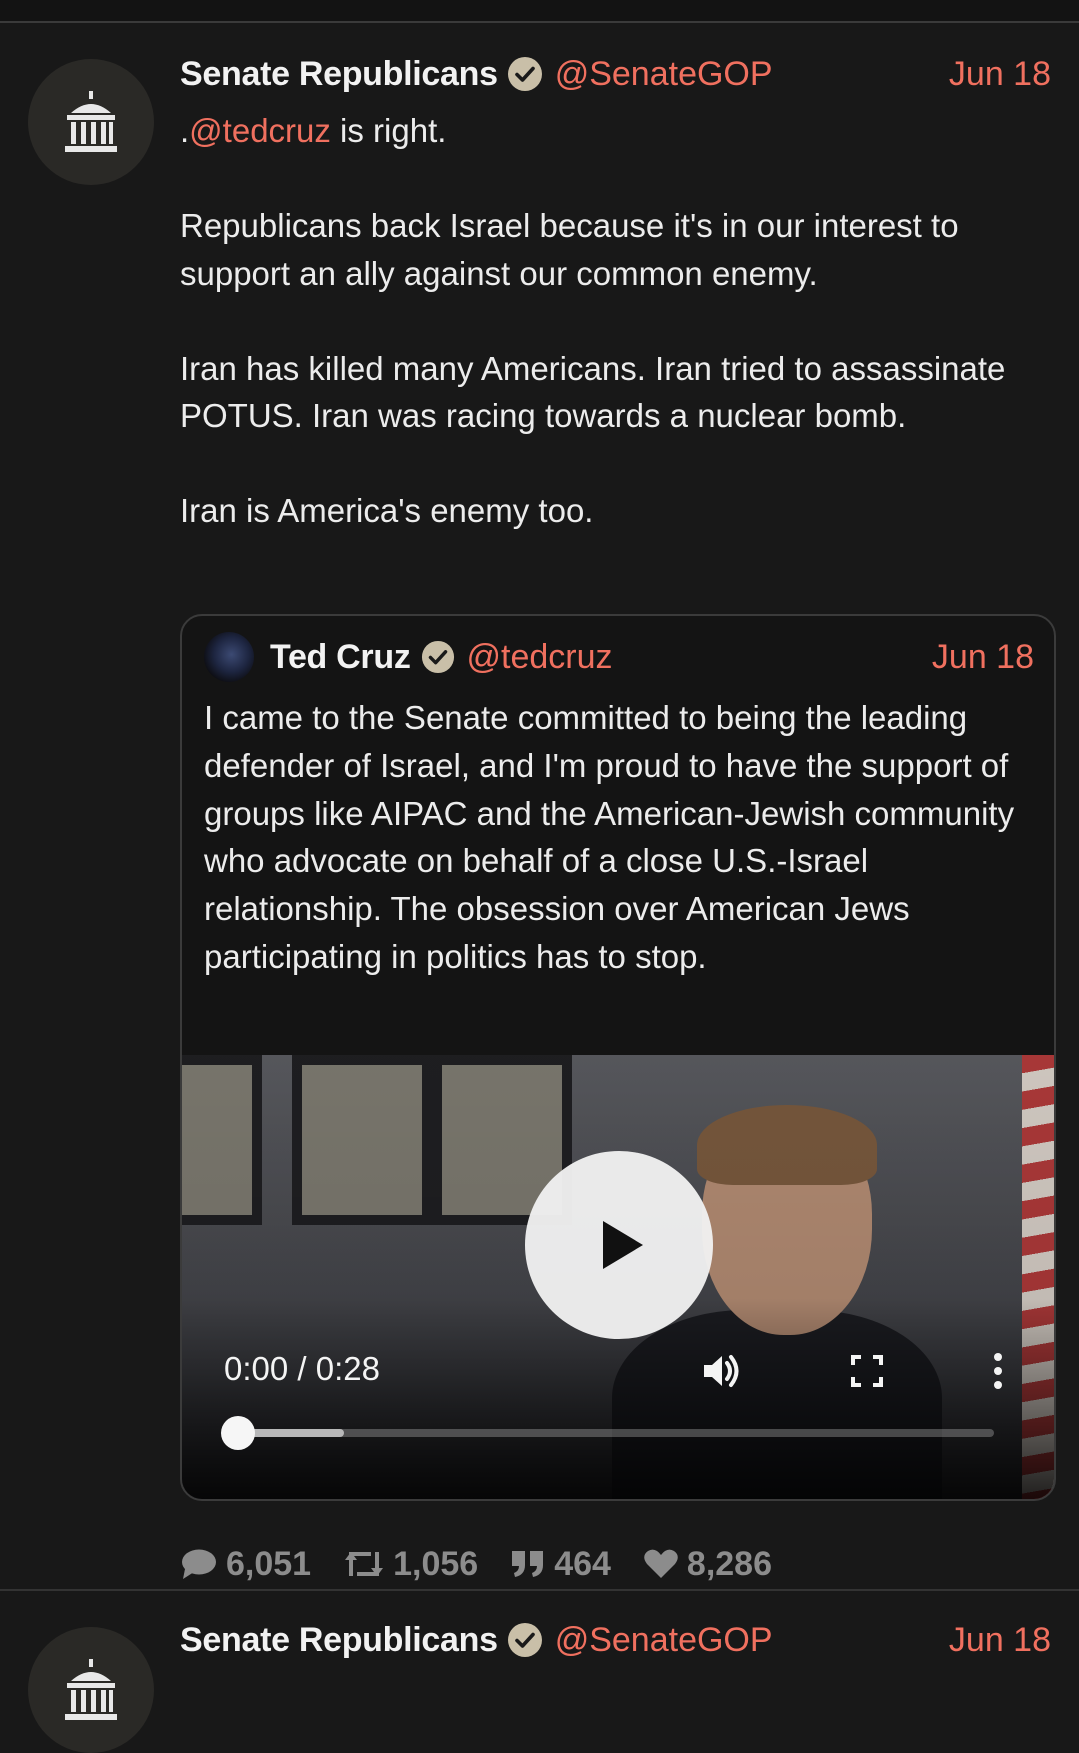 The height and width of the screenshot is (1753, 1079). I want to click on like-count: 8,286, so click(729, 1563).